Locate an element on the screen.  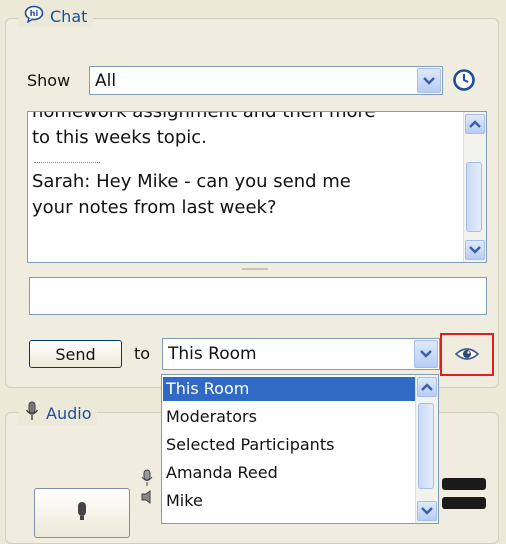
speaker-volume-slider is located at coordinates (464, 503).